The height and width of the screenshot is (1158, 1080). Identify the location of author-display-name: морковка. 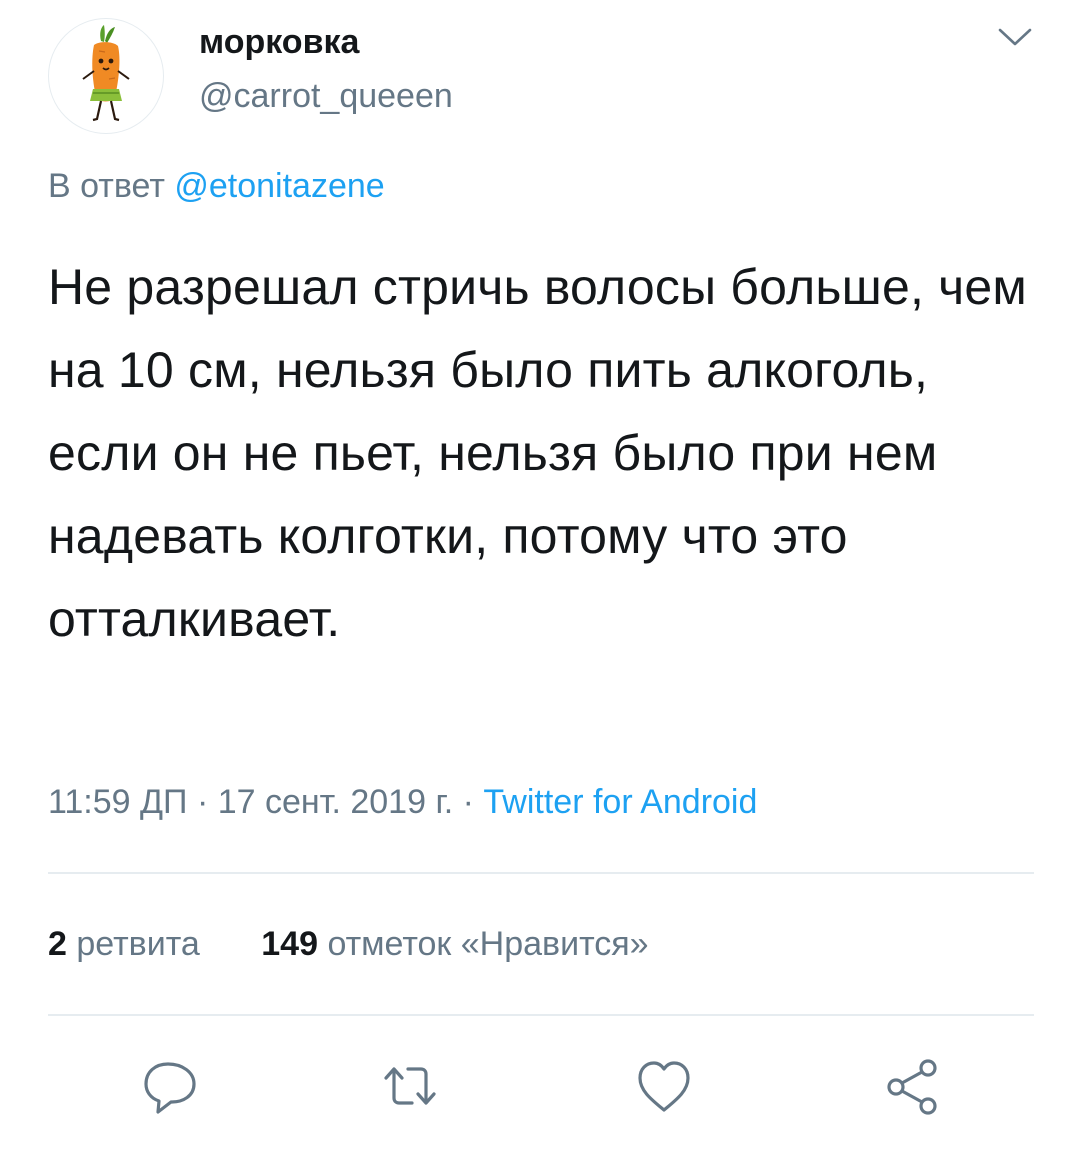
(279, 42).